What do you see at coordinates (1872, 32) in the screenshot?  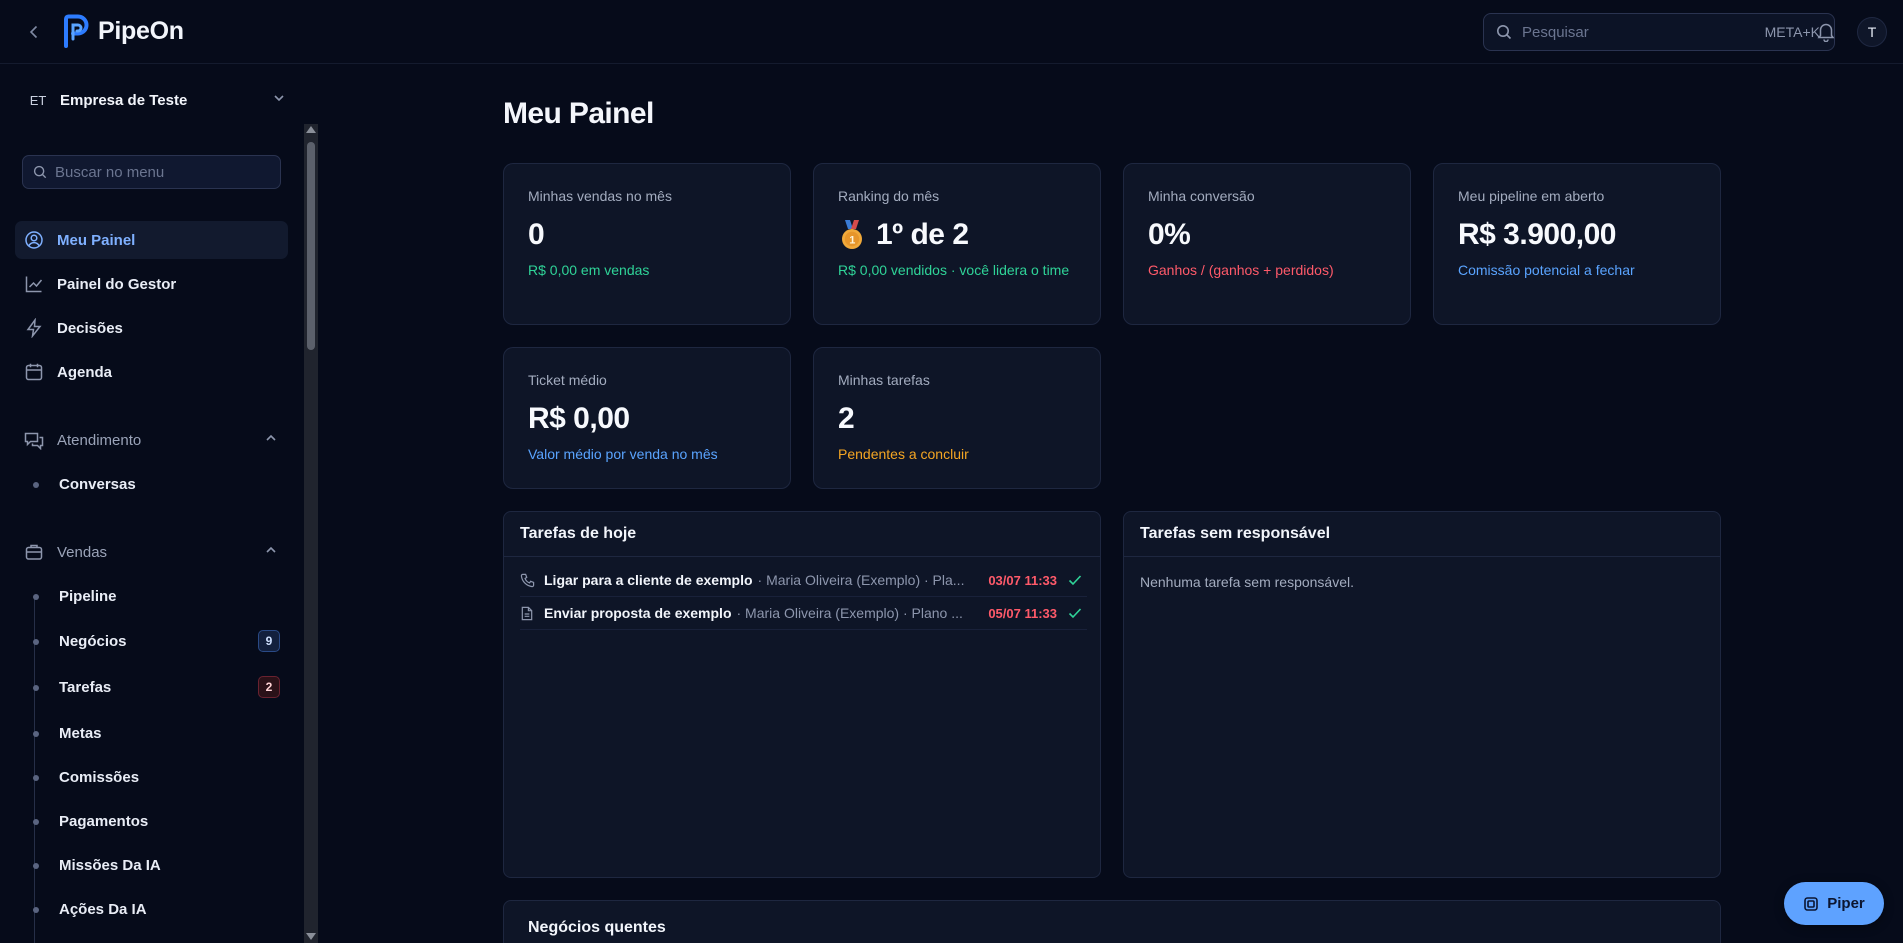 I see `user-avatar: T` at bounding box center [1872, 32].